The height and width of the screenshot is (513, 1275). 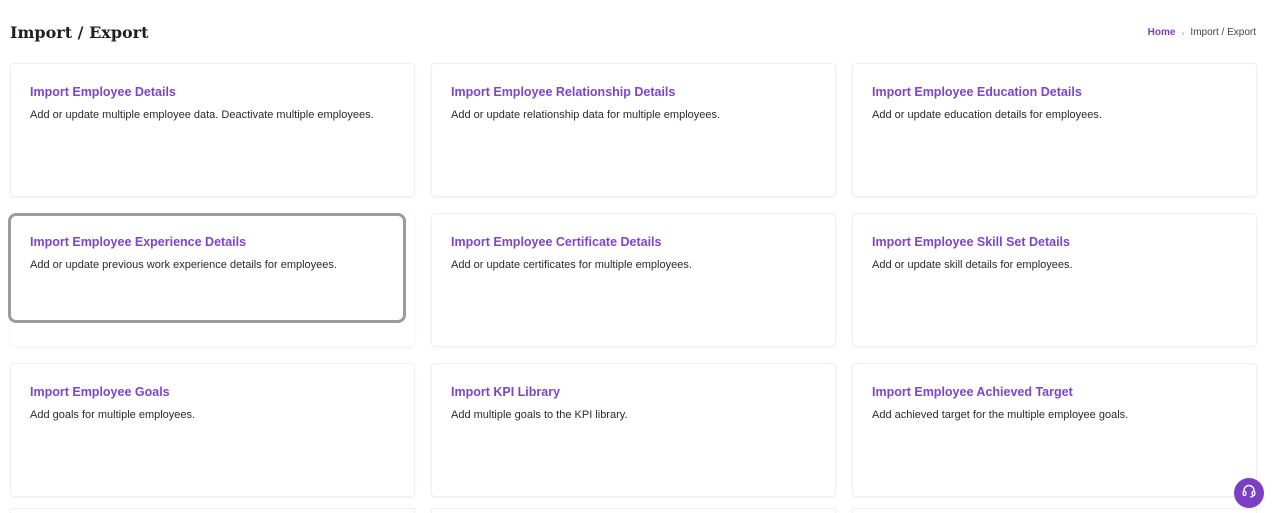 I want to click on card-title: Import Employee Goals, so click(x=213, y=392).